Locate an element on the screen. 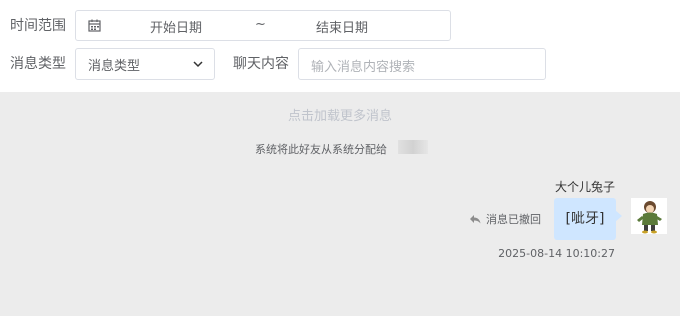  start-date-input: 开始日期 is located at coordinates (176, 26).